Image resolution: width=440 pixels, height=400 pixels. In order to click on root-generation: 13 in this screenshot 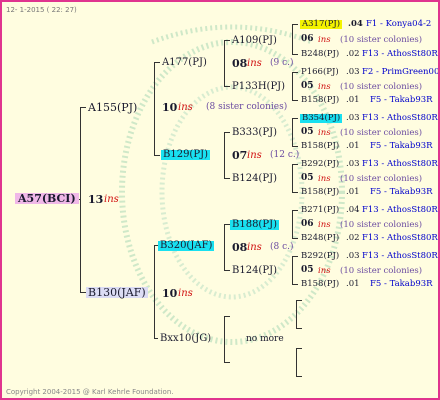, I will do `click(96, 199)`.